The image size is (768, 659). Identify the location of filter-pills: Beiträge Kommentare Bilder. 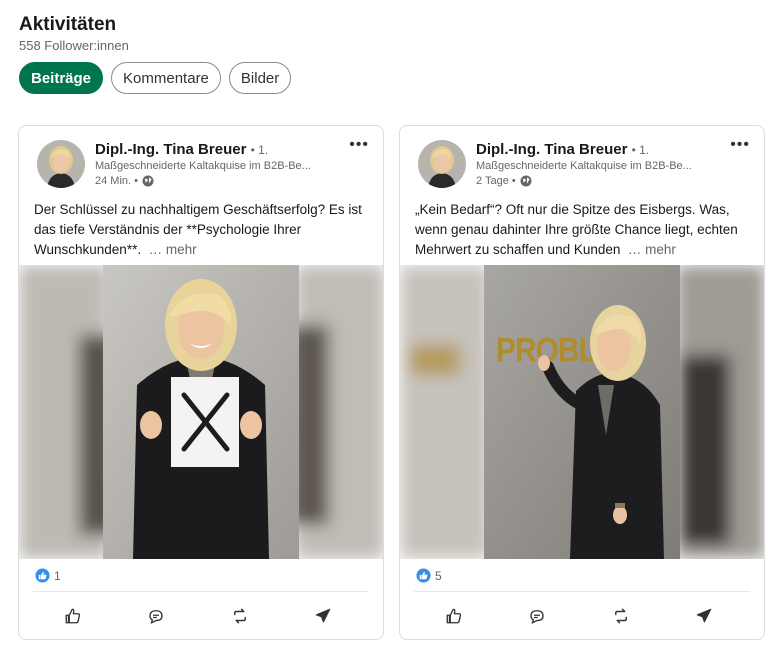
(155, 78).